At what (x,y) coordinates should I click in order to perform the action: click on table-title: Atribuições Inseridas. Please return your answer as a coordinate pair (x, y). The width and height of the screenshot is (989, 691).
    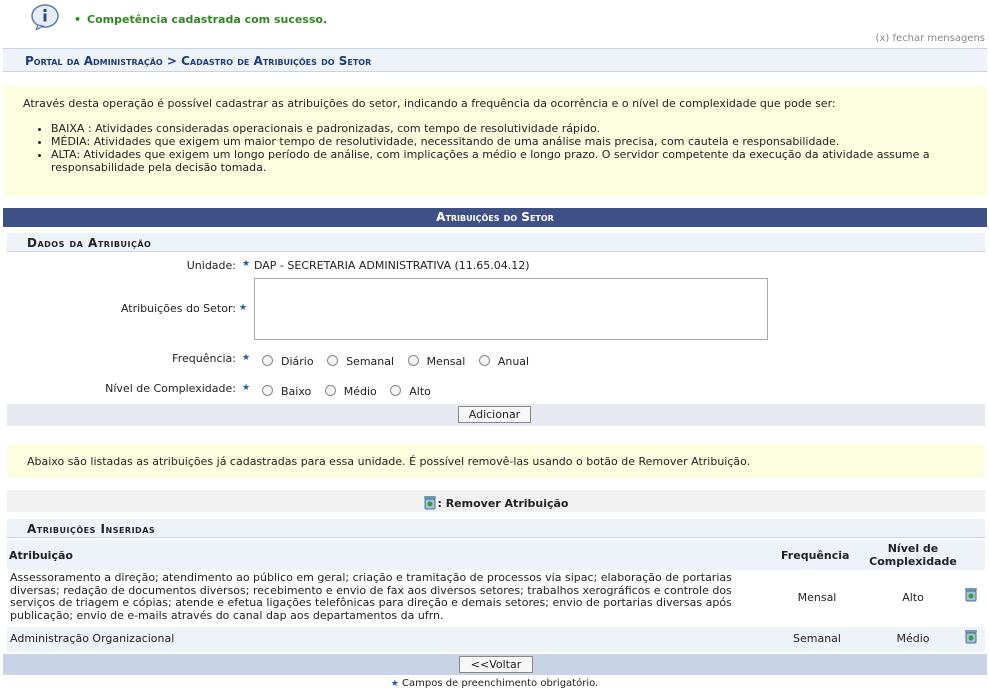
    Looking at the image, I should click on (496, 528).